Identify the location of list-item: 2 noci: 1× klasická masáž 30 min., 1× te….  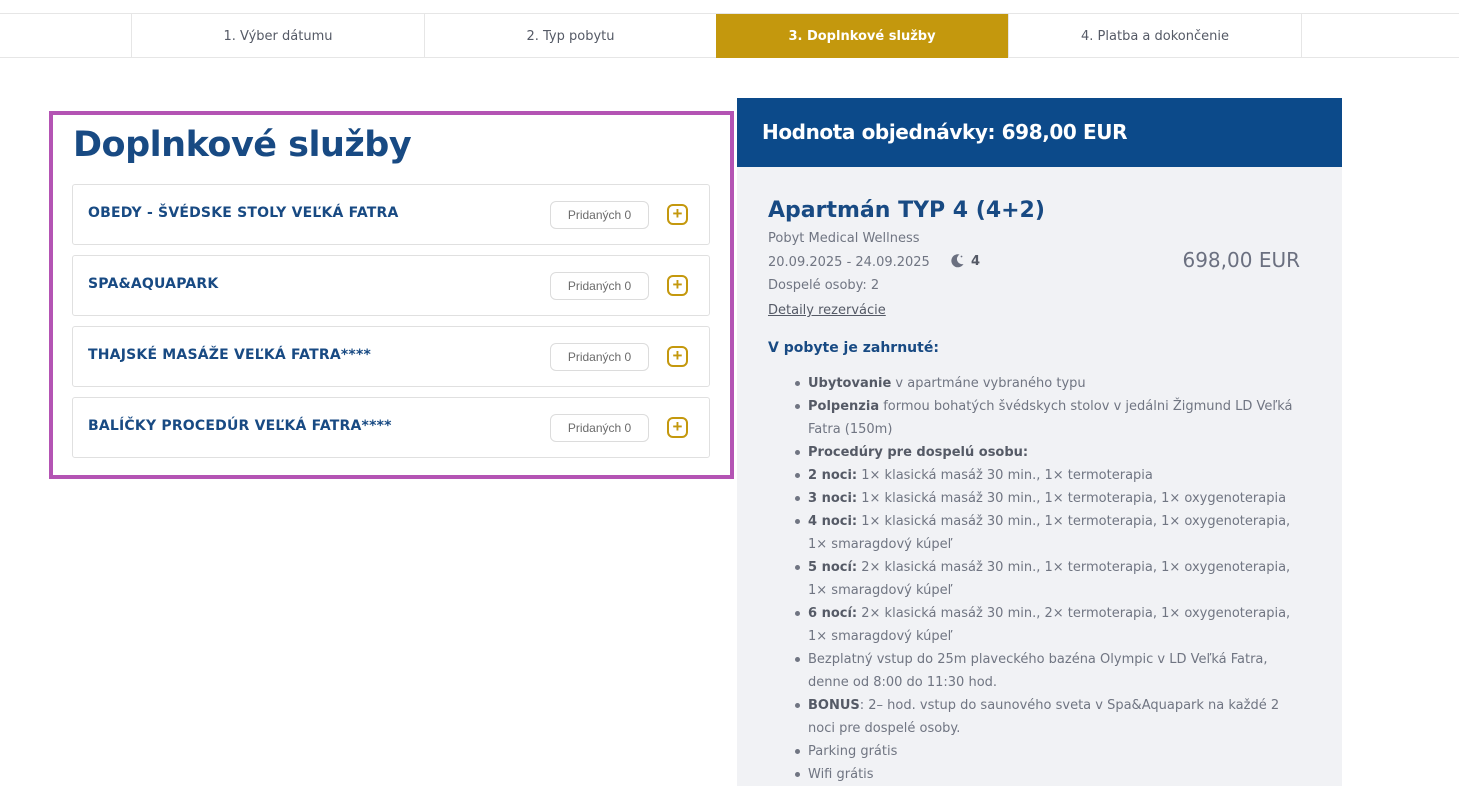
(1051, 475).